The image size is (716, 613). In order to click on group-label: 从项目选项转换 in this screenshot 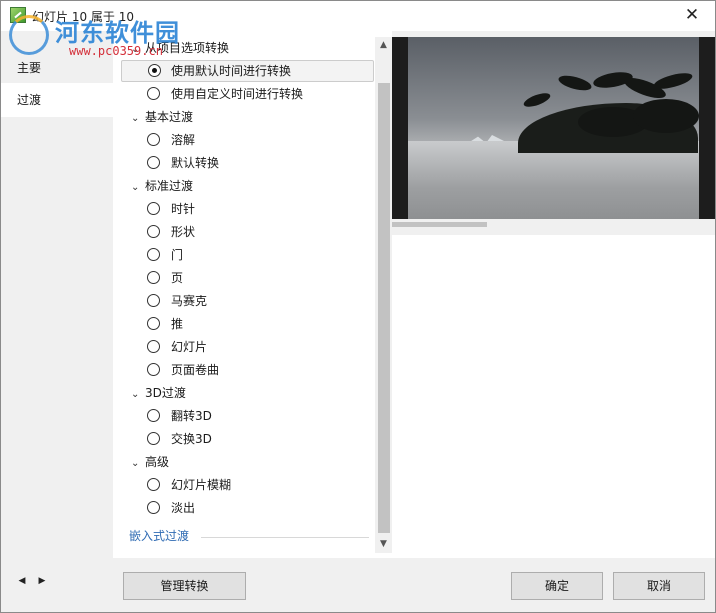, I will do `click(187, 48)`.